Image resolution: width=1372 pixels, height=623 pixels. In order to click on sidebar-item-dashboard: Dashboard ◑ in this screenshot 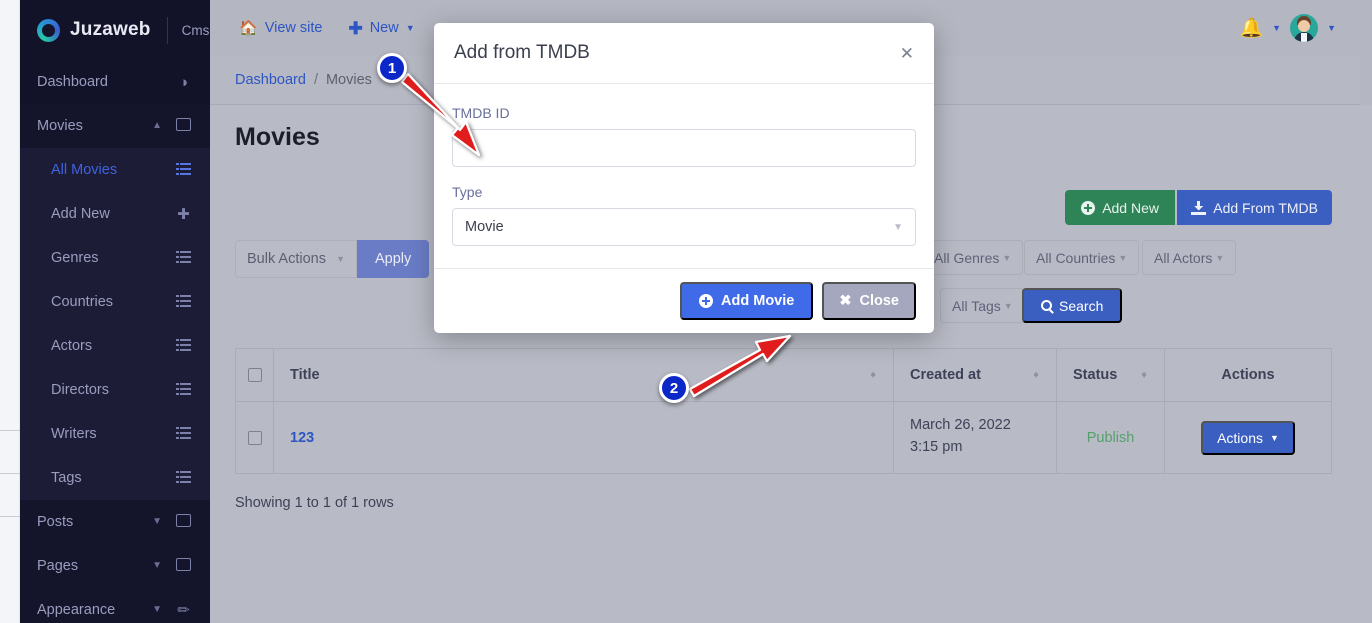, I will do `click(115, 82)`.